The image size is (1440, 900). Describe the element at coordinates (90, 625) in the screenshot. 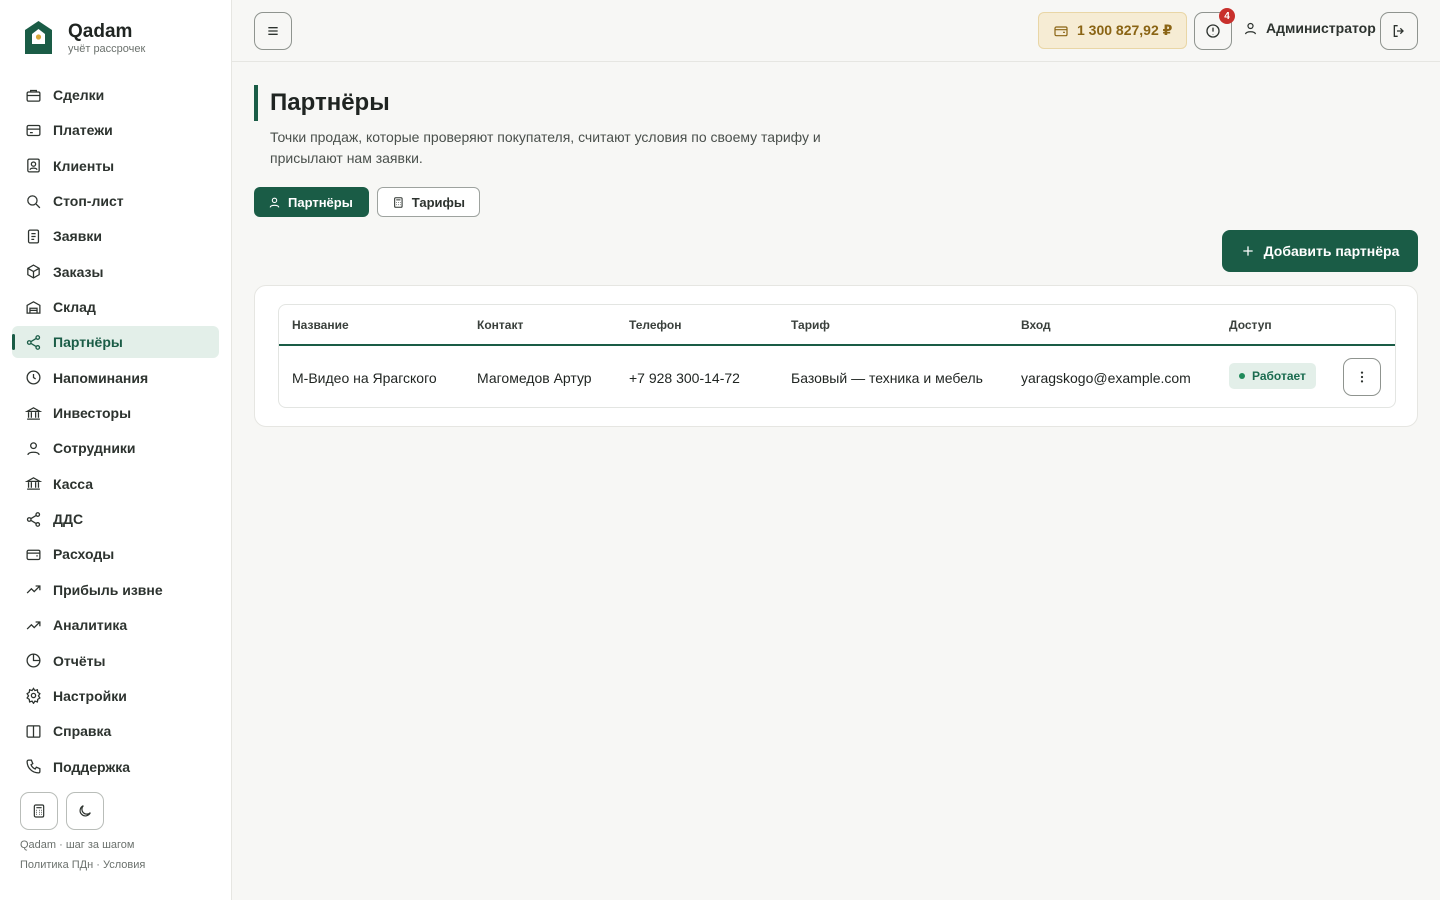

I see `sidebar-item-label: Аналитика` at that location.